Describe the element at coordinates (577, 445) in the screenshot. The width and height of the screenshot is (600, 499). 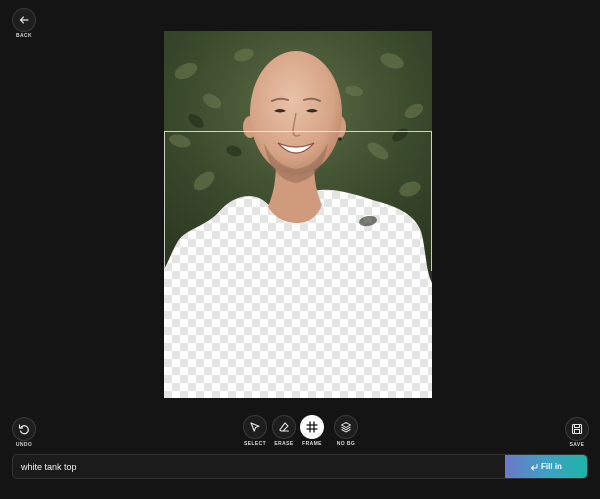
I see `save-label: SAVE` at that location.